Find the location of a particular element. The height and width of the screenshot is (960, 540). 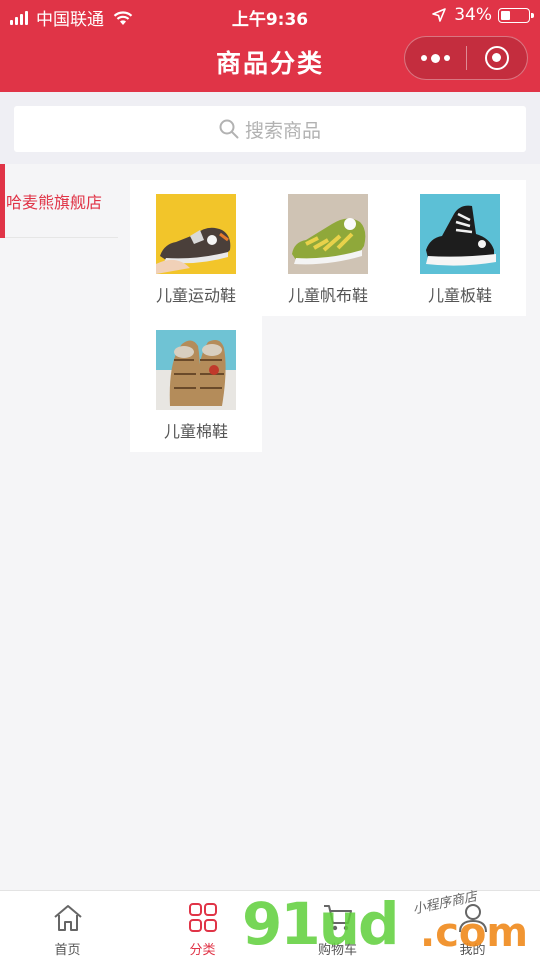

search-icon is located at coordinates (229, 129).